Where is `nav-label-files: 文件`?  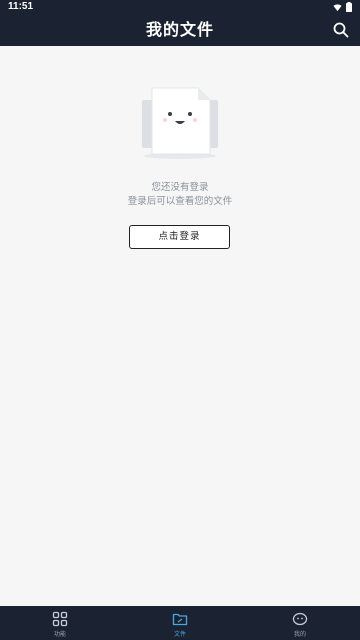 nav-label-files: 文件 is located at coordinates (179, 634).